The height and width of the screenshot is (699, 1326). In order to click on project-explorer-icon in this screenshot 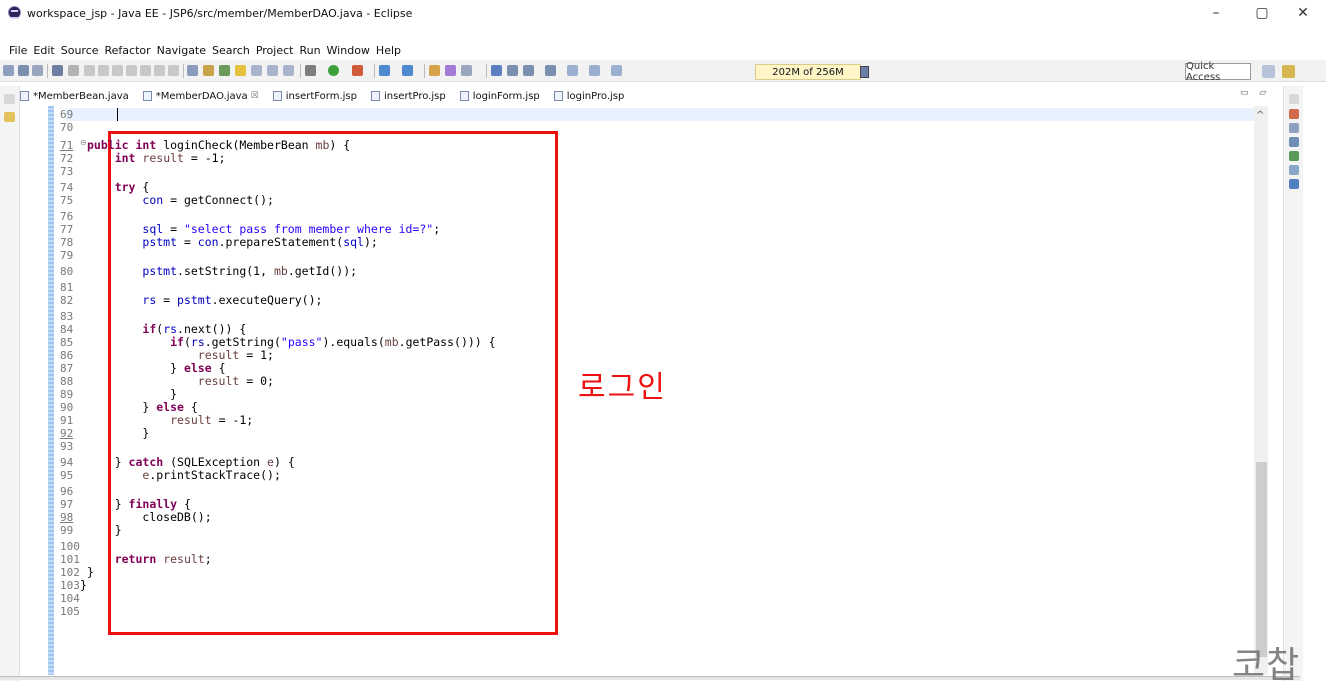, I will do `click(9, 117)`.